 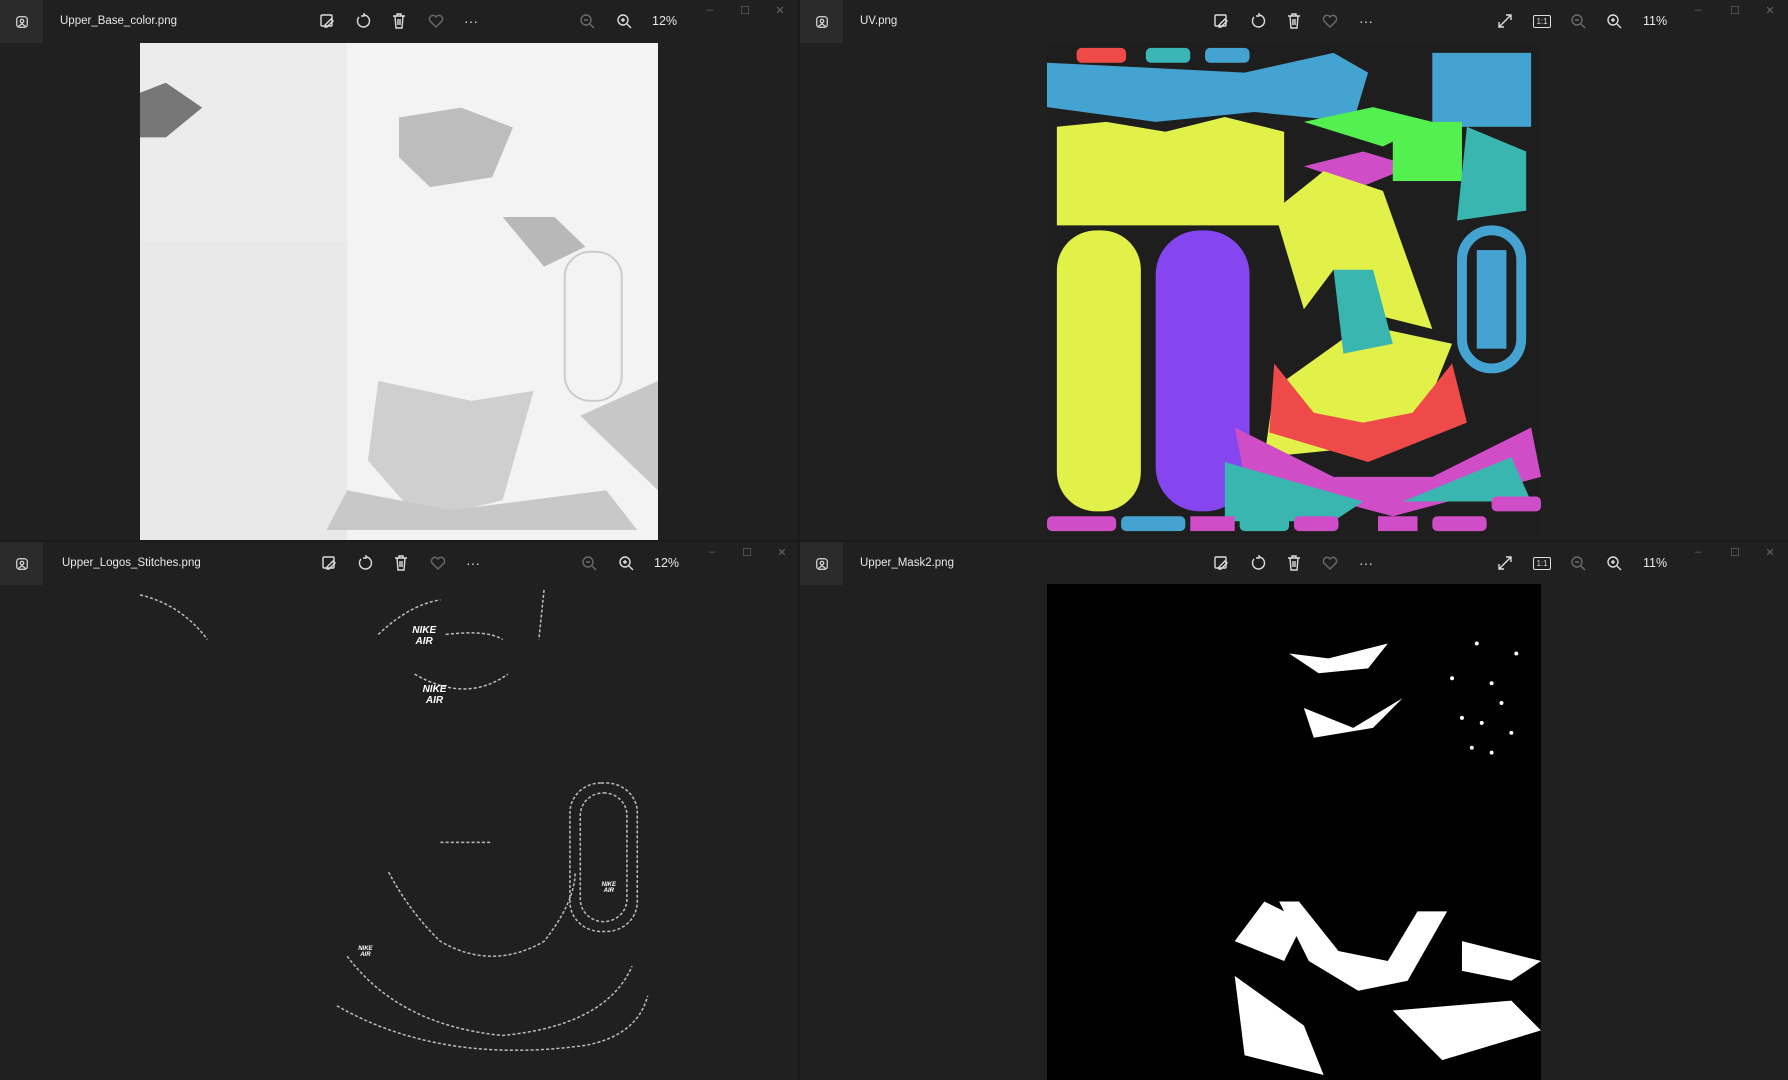 What do you see at coordinates (907, 563) in the screenshot?
I see `file-name: Upper_Mask2.png` at bounding box center [907, 563].